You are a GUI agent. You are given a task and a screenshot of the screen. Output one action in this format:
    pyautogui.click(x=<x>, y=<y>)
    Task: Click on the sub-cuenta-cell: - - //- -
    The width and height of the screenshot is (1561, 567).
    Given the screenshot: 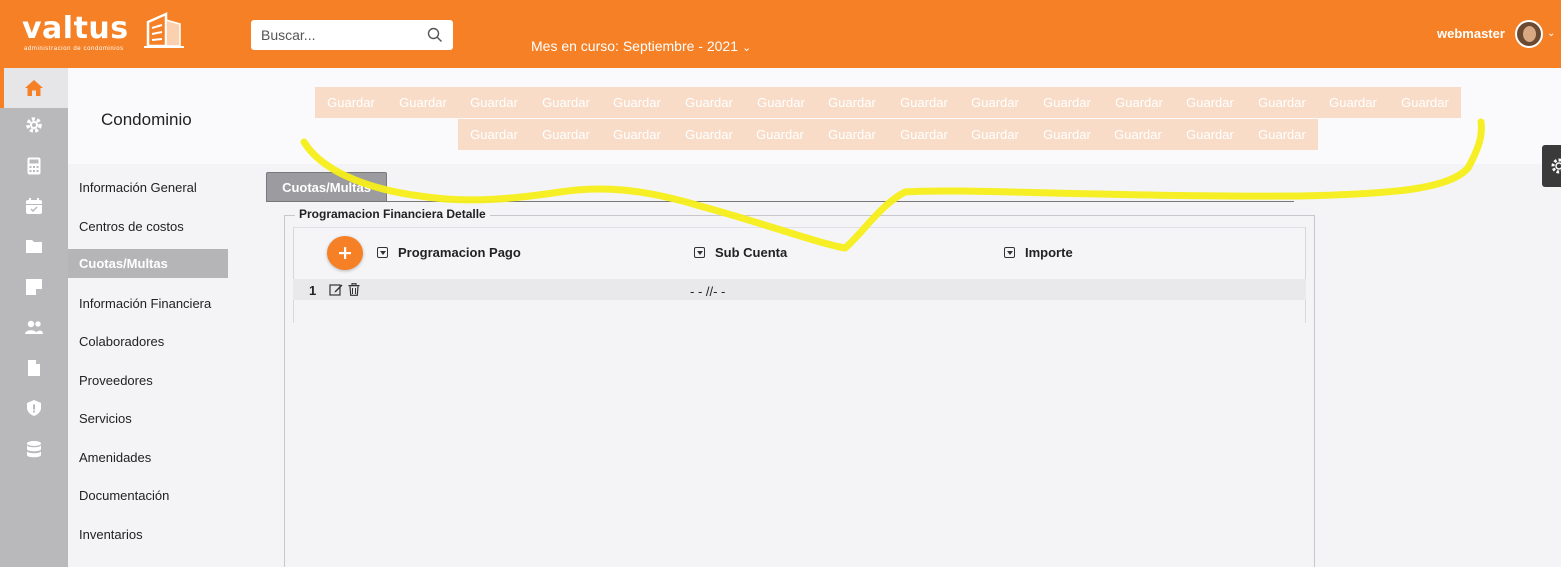 What is the action you would take?
    pyautogui.click(x=708, y=291)
    